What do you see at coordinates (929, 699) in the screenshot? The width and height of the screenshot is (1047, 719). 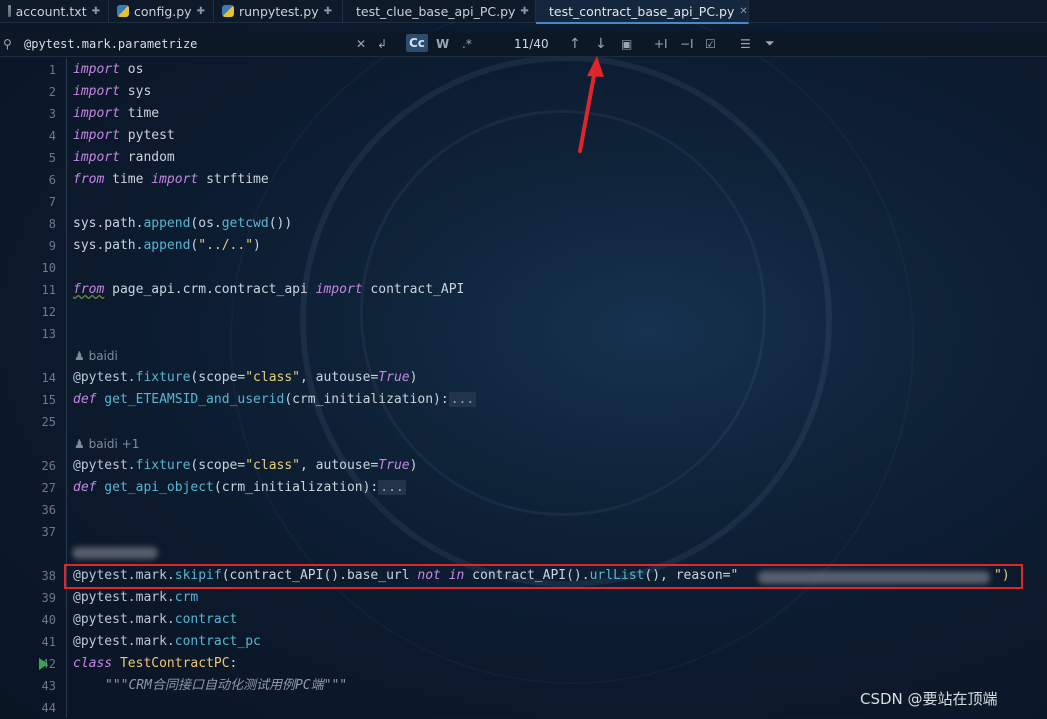 I see `watermark: CSDN @要站在顶端` at bounding box center [929, 699].